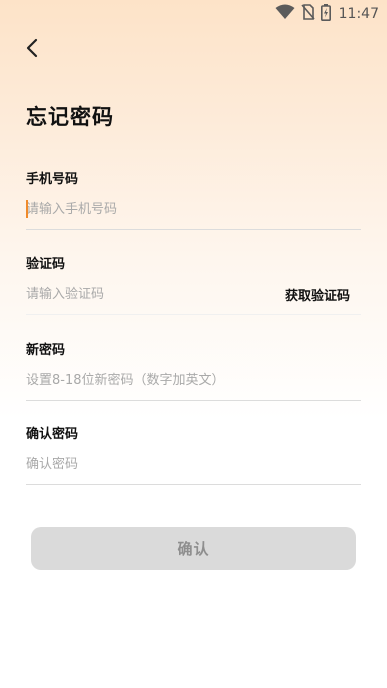  I want to click on phone-field-row, so click(193, 209).